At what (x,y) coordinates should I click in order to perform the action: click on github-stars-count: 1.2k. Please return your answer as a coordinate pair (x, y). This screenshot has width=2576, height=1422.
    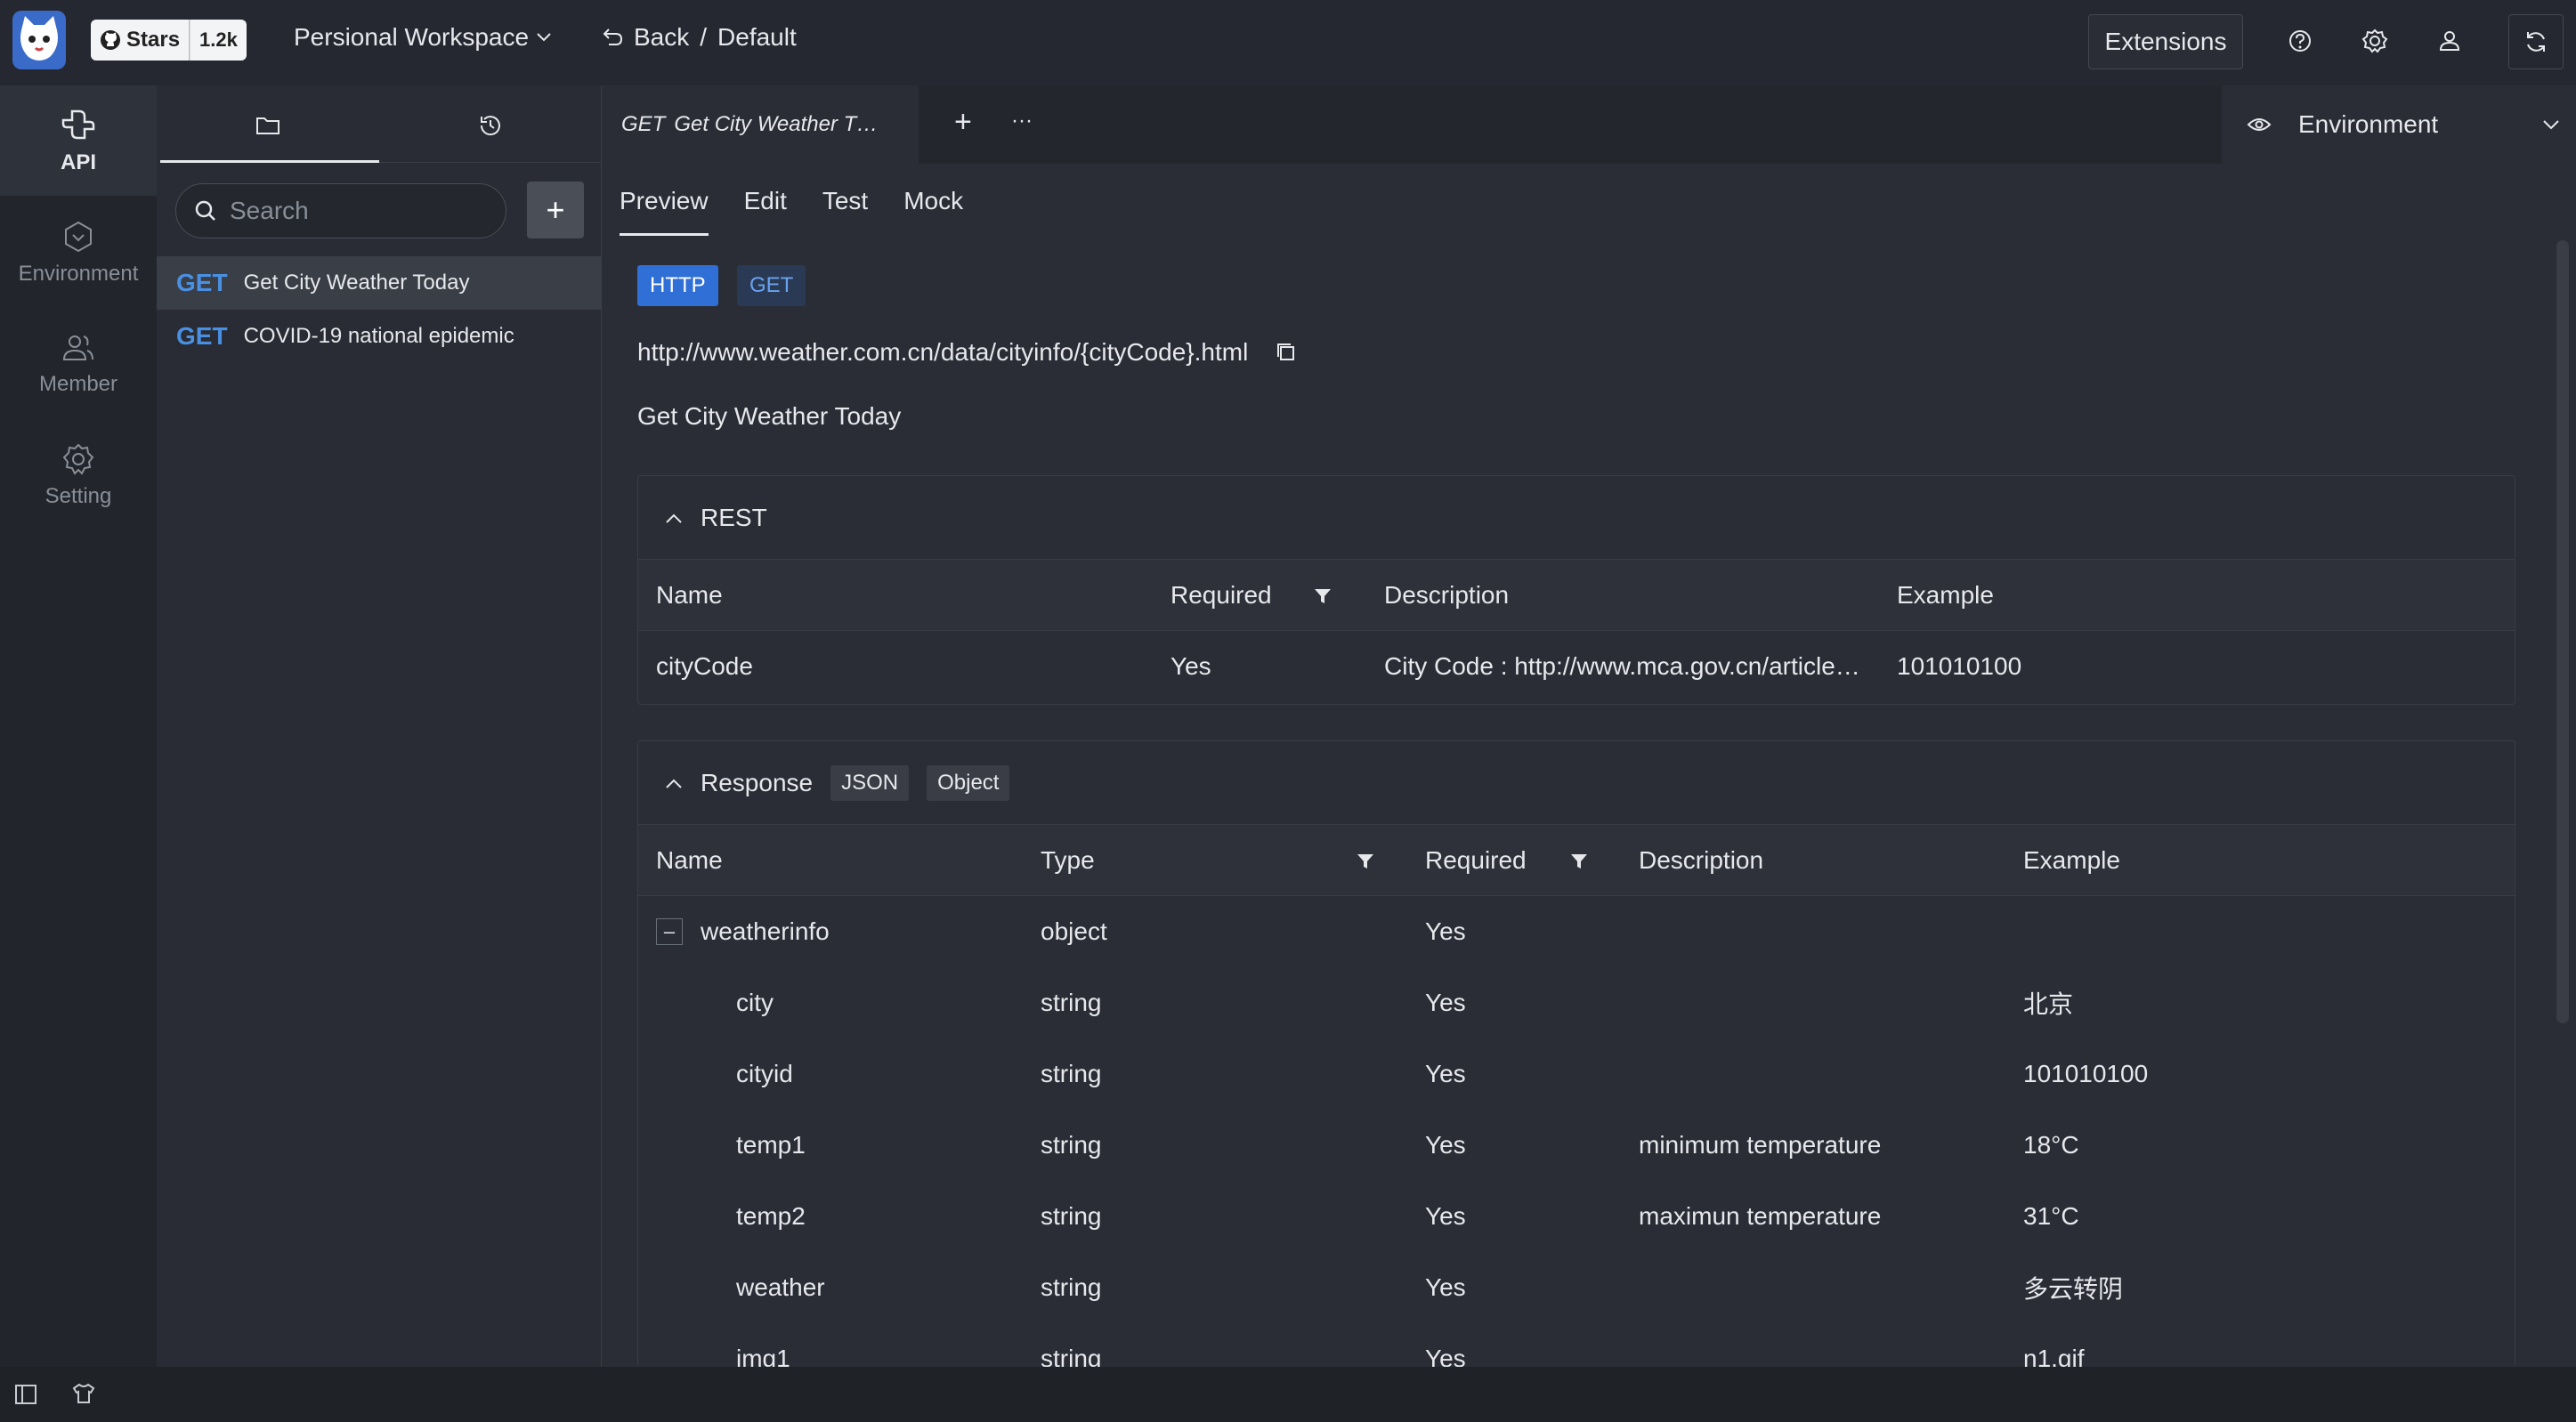
    Looking at the image, I should click on (218, 40).